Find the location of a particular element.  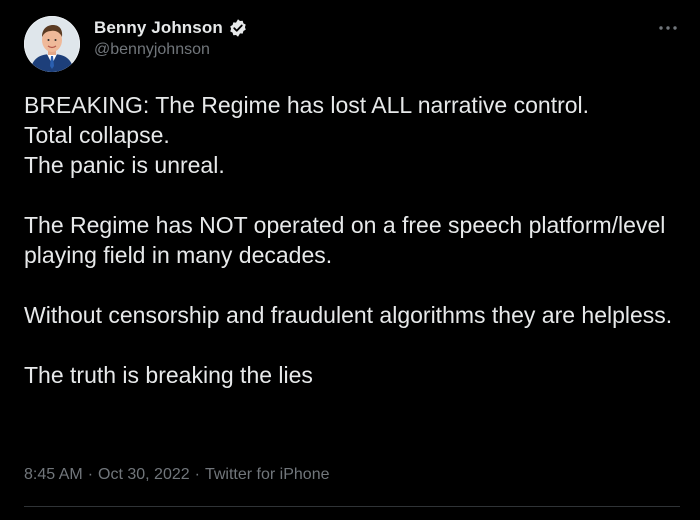

tweet-time: 8:45 AM is located at coordinates (53, 475).